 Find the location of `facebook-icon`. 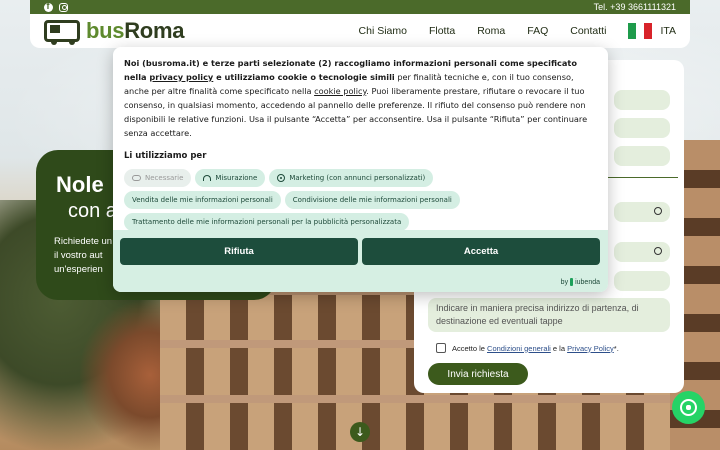

facebook-icon is located at coordinates (48, 6).